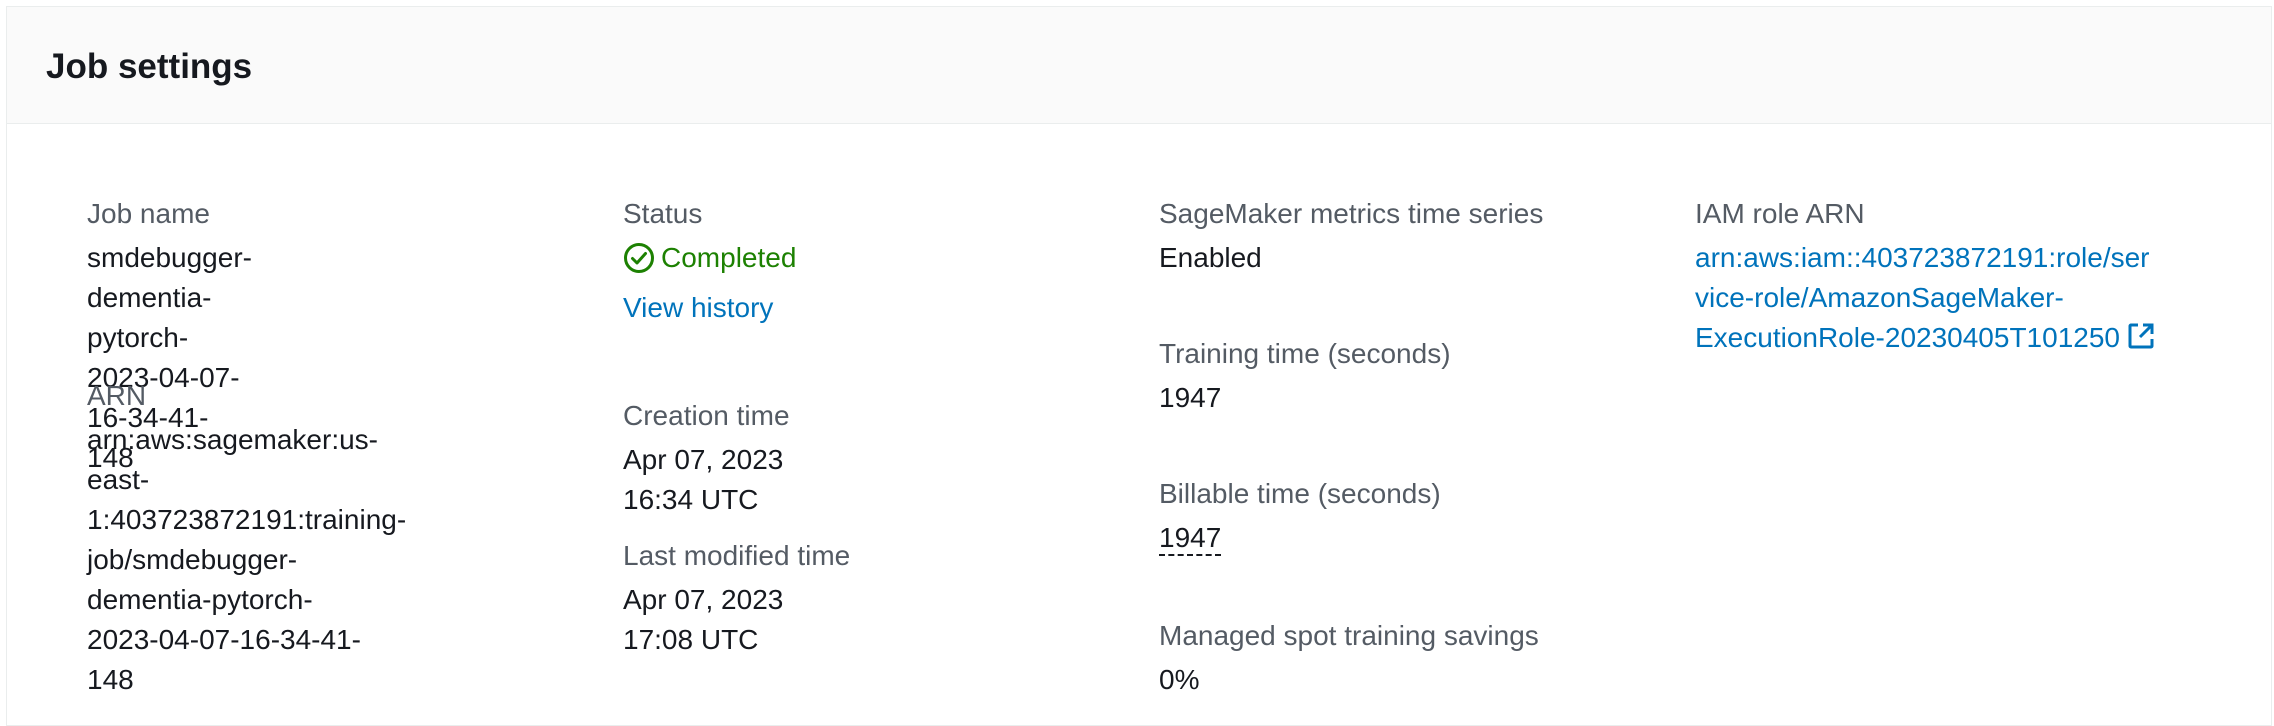 This screenshot has width=2274, height=726. I want to click on spot-savings-label: Managed spot training savings, so click(1349, 635).